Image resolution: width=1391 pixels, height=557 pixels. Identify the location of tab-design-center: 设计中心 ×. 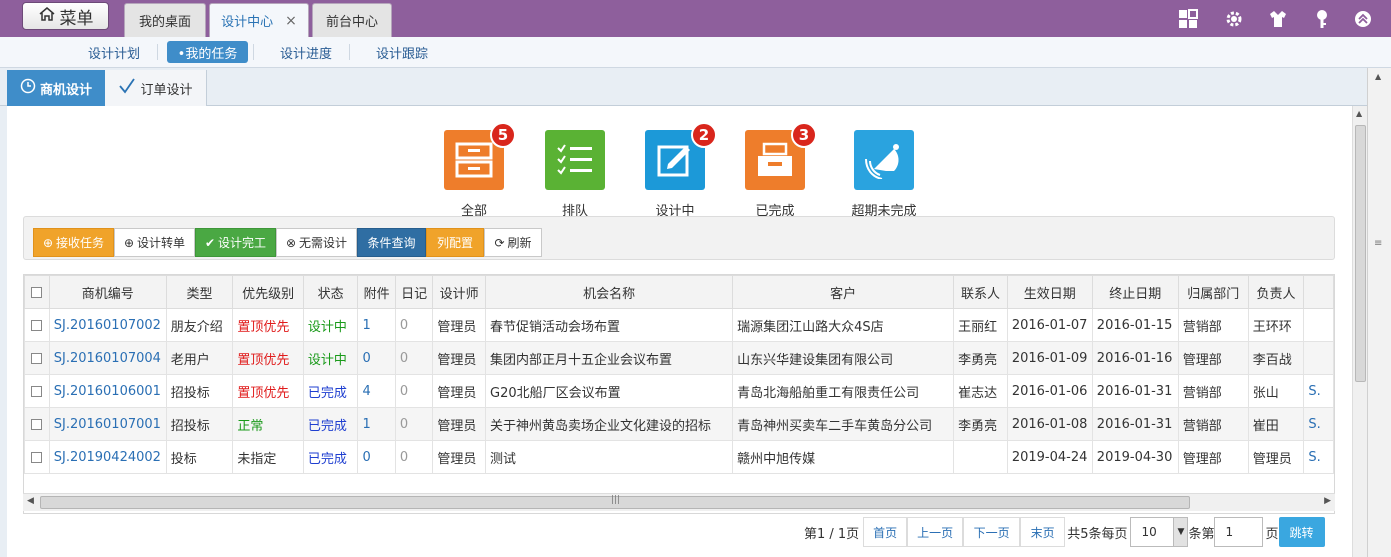
(259, 20).